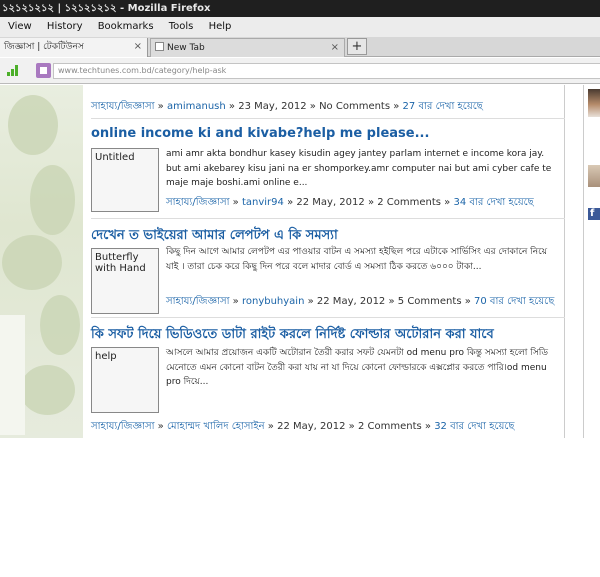 This screenshot has height=577, width=600. Describe the element at coordinates (126, 27) in the screenshot. I see `menu-bookmarks: Bookmarks` at that location.